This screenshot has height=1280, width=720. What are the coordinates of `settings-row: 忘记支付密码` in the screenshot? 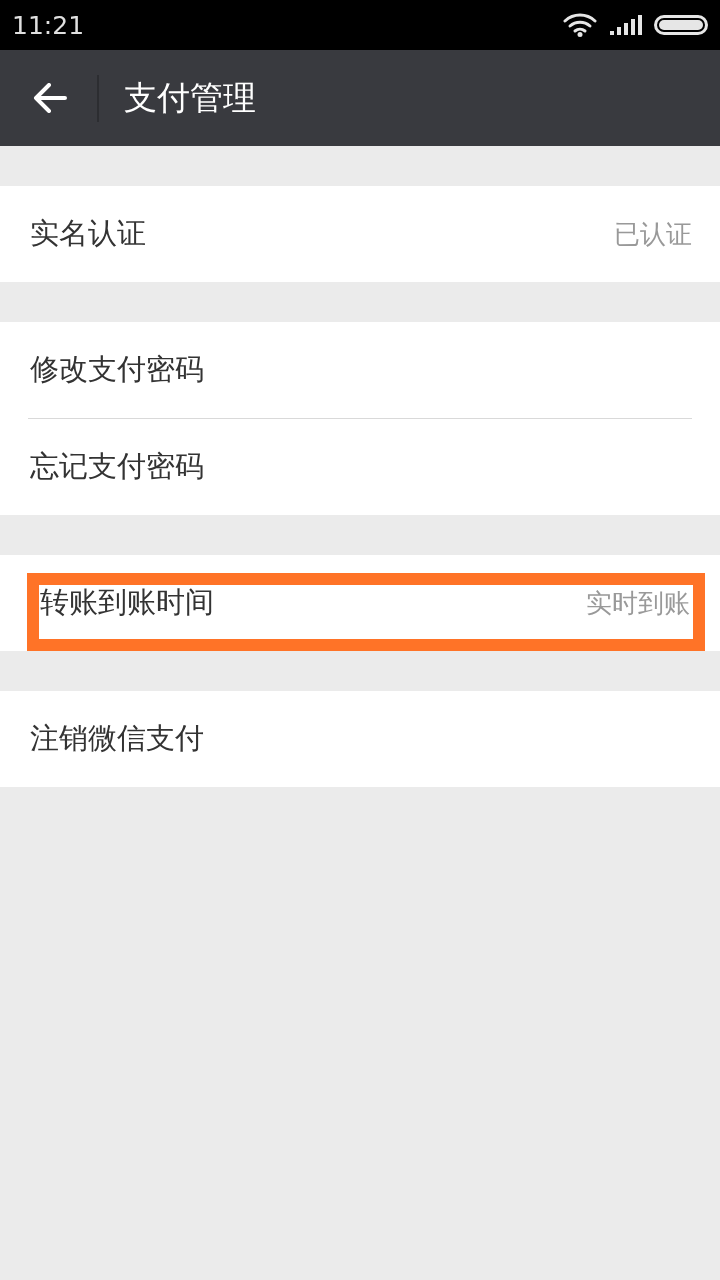 It's located at (360, 467).